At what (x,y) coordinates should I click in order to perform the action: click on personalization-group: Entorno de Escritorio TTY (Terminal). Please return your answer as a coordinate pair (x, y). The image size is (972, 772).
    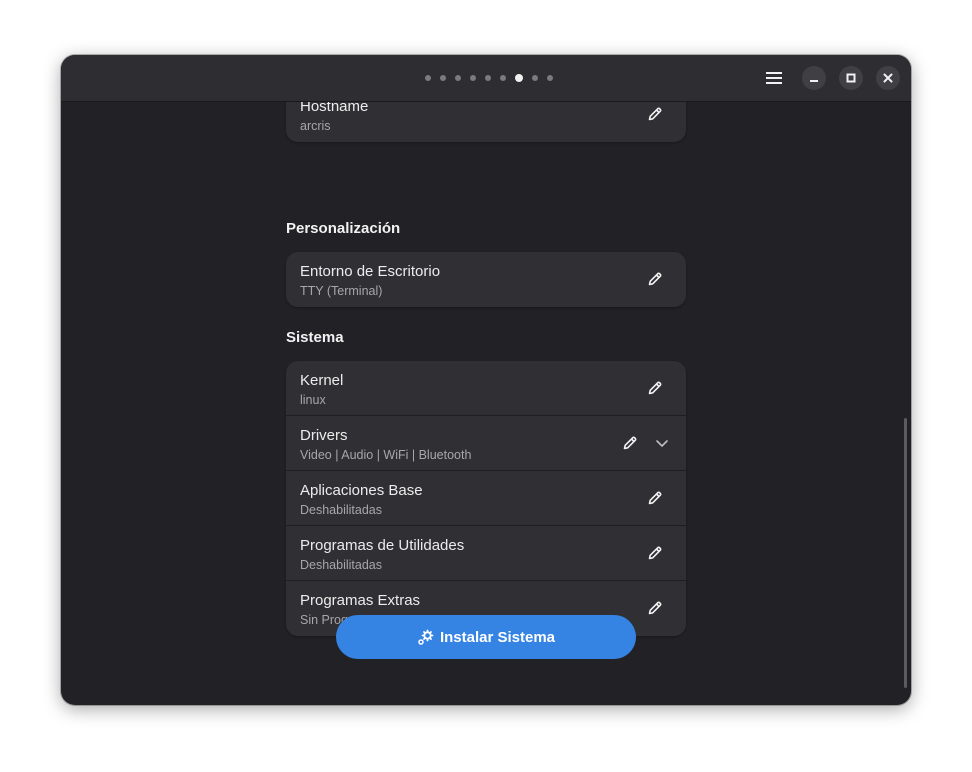
    Looking at the image, I should click on (486, 279).